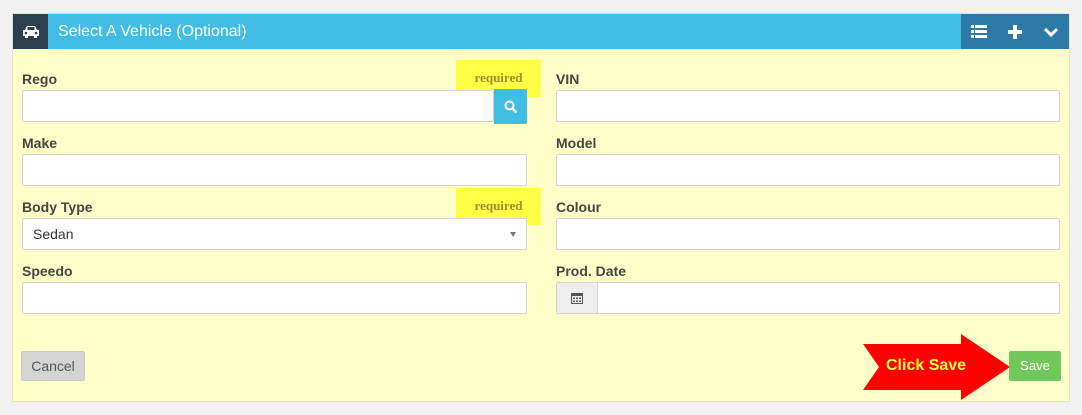  What do you see at coordinates (926, 365) in the screenshot?
I see `click-save-annotation: Click Save` at bounding box center [926, 365].